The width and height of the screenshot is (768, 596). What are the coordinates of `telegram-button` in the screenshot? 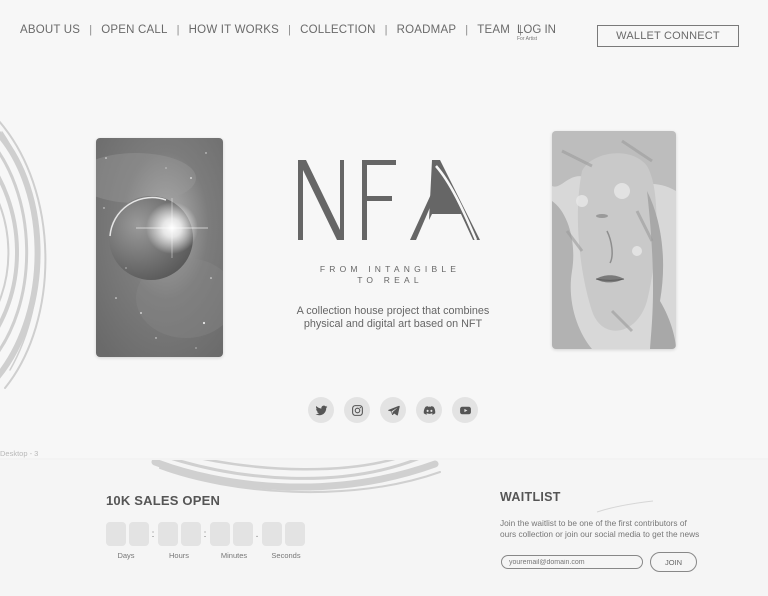 It's located at (393, 410).